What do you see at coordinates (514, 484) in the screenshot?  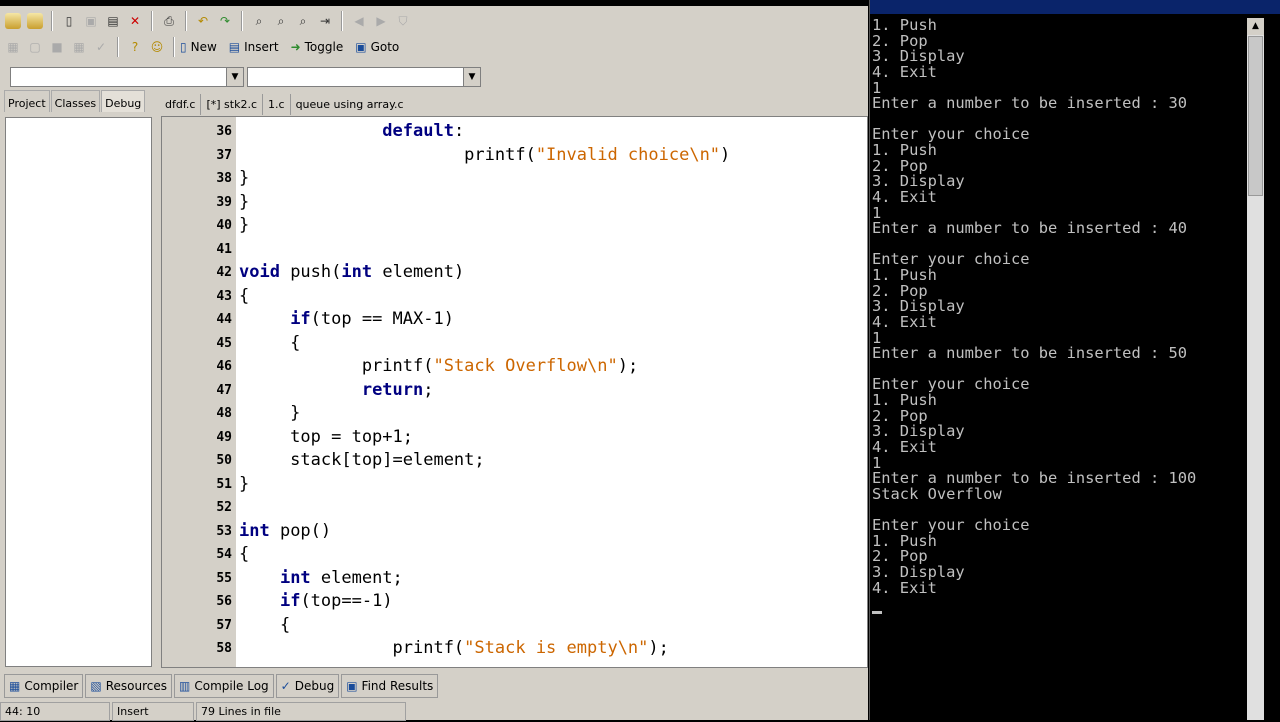 I see `code-line: 51}` at bounding box center [514, 484].